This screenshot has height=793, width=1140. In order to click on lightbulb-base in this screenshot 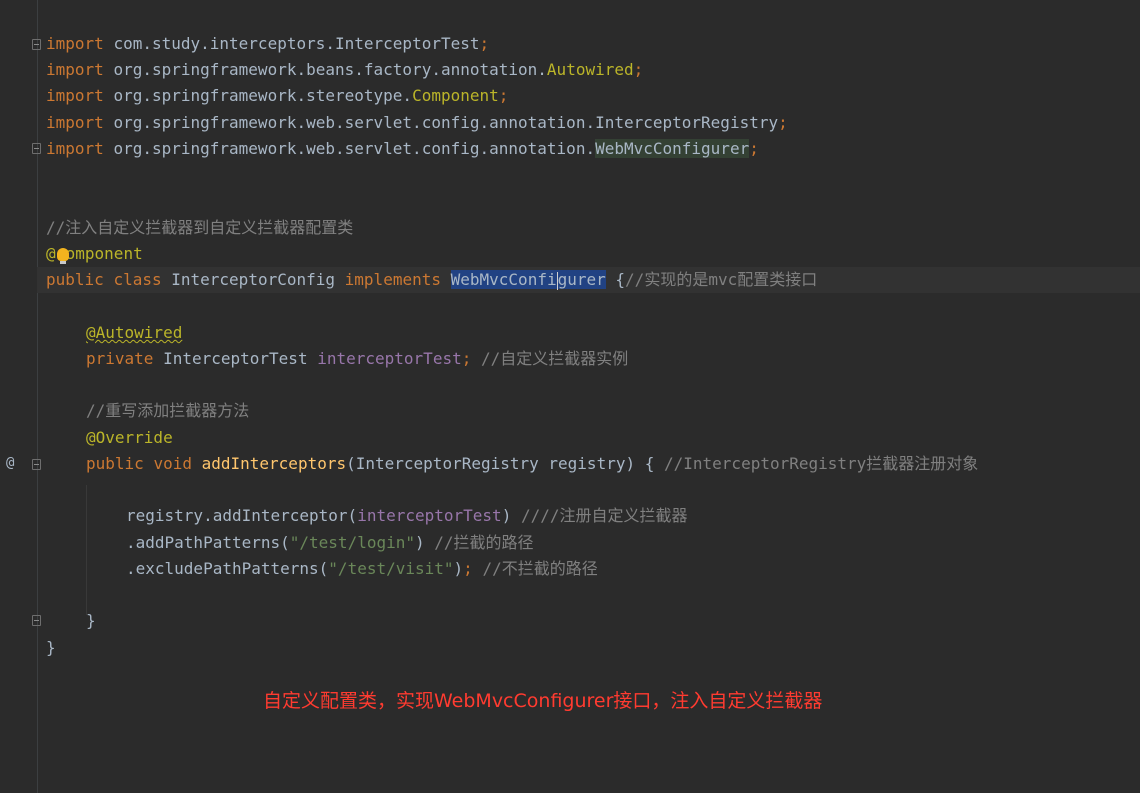, I will do `click(63, 262)`.